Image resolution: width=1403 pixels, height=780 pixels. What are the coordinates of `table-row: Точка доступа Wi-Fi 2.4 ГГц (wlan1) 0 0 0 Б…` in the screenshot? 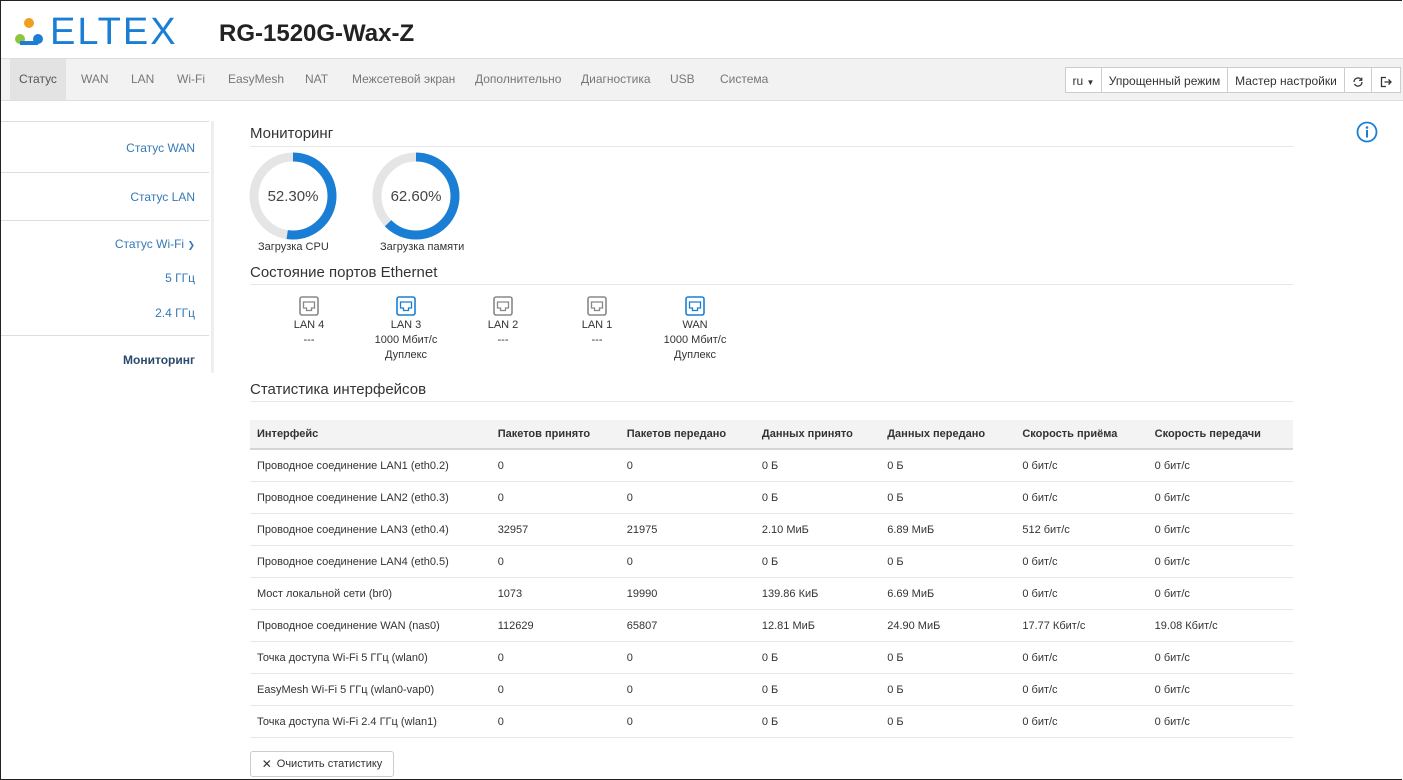 It's located at (771, 721).